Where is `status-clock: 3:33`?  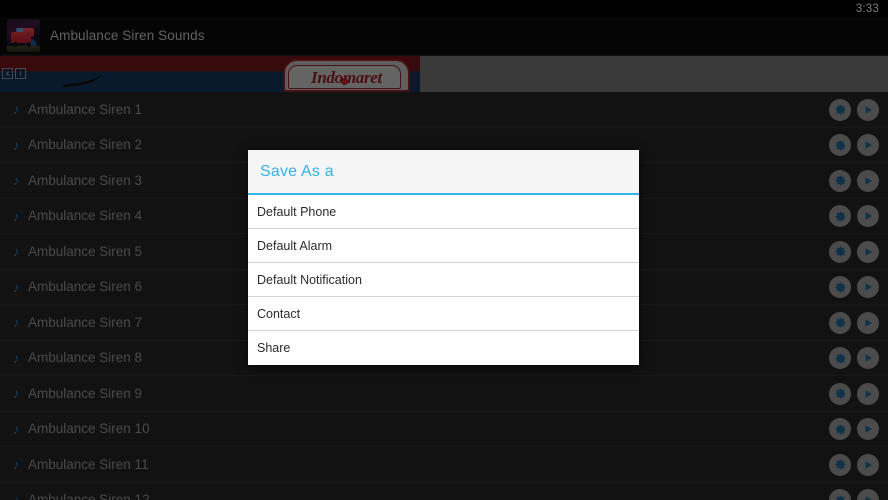
status-clock: 3:33 is located at coordinates (867, 8).